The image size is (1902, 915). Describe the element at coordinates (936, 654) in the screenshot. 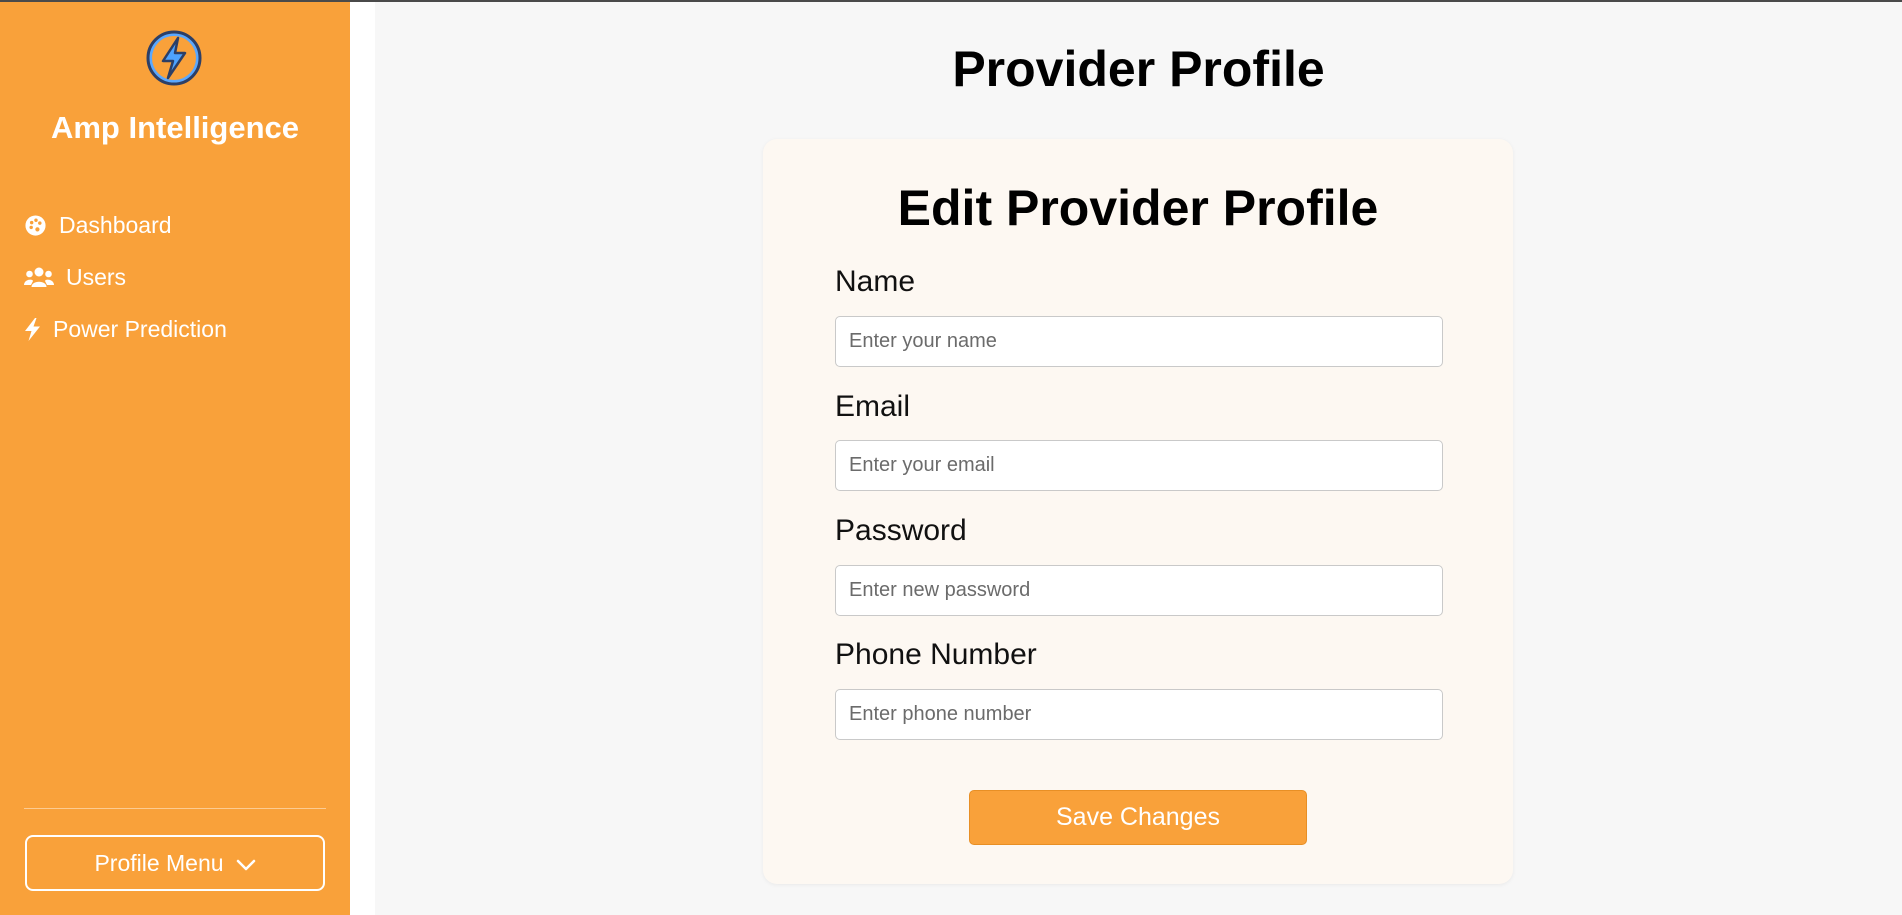

I see `phone-number-label: Phone Number` at that location.